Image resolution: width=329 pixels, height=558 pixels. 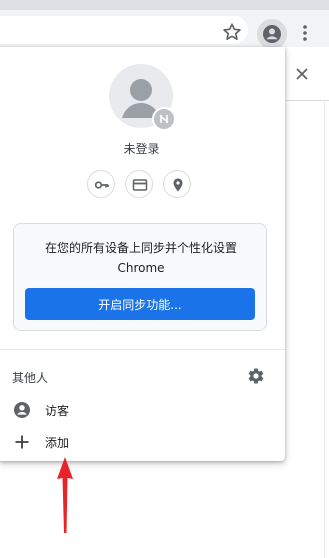 I want to click on gear-icon, so click(x=256, y=376).